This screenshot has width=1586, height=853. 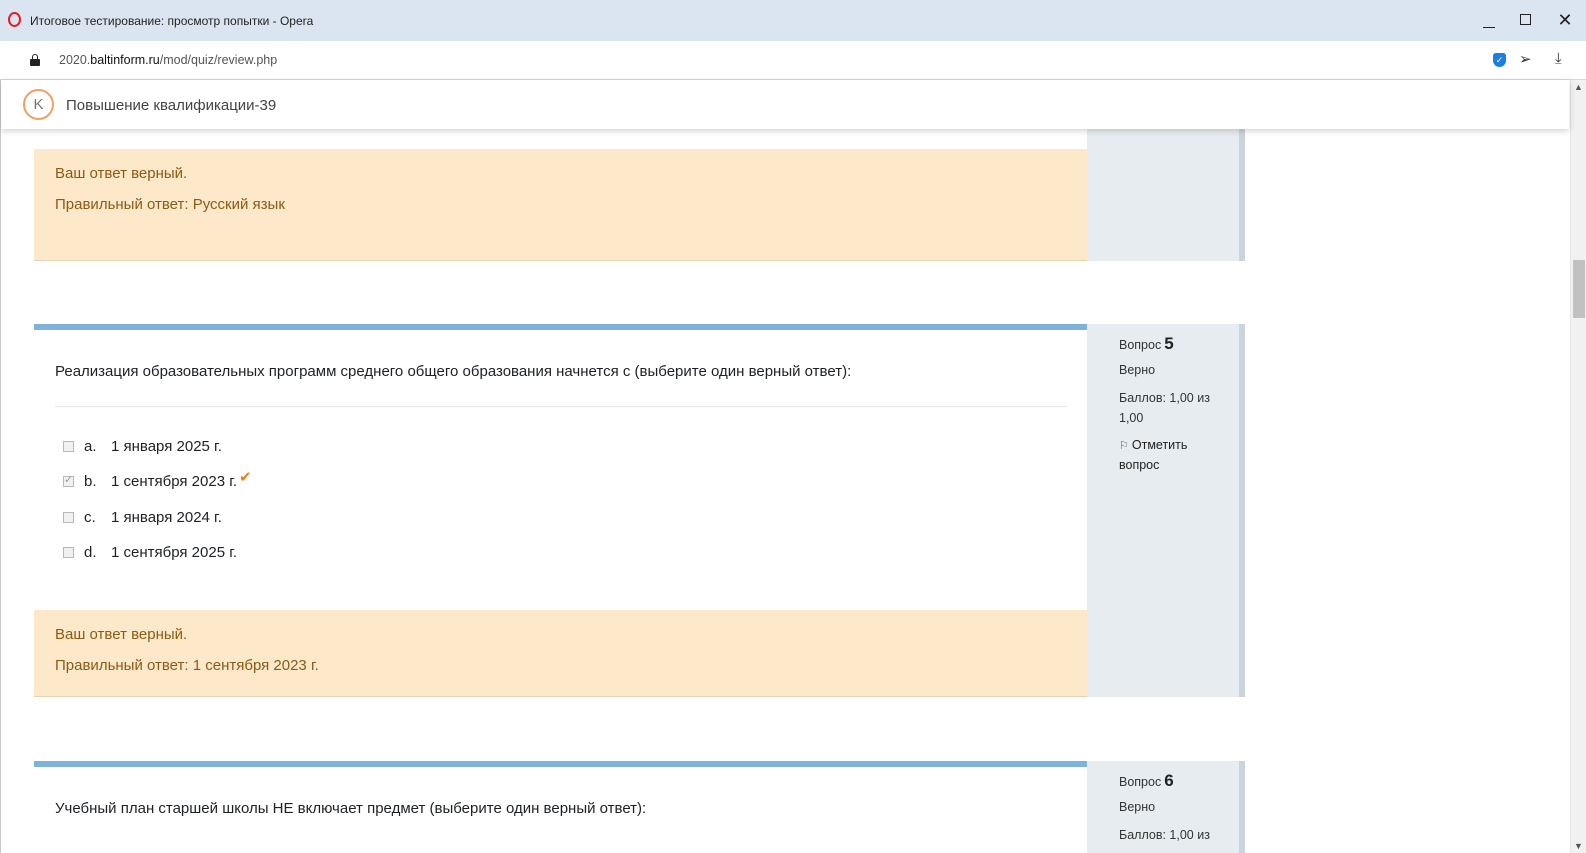 What do you see at coordinates (35, 60) in the screenshot?
I see `lock-icon` at bounding box center [35, 60].